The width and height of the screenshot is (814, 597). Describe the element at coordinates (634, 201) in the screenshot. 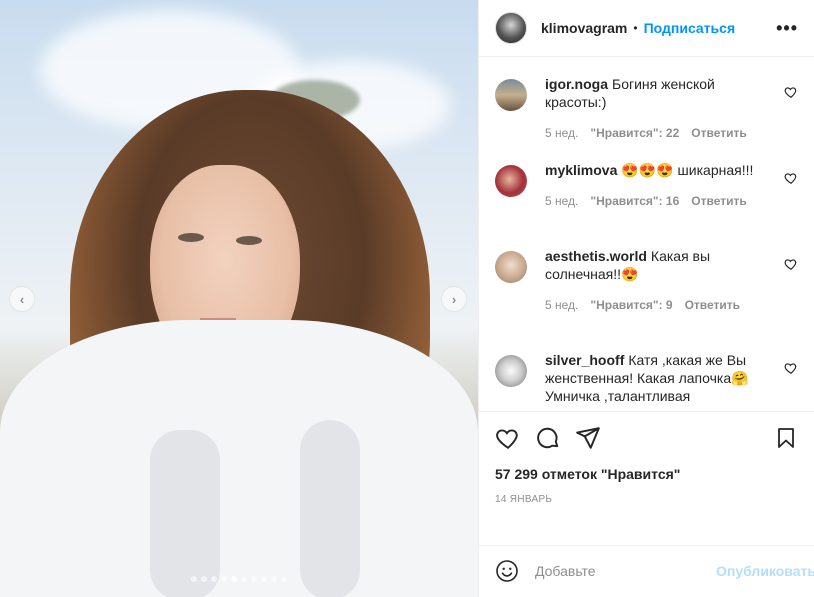

I see `comment-likes: "Нравится": 16` at that location.